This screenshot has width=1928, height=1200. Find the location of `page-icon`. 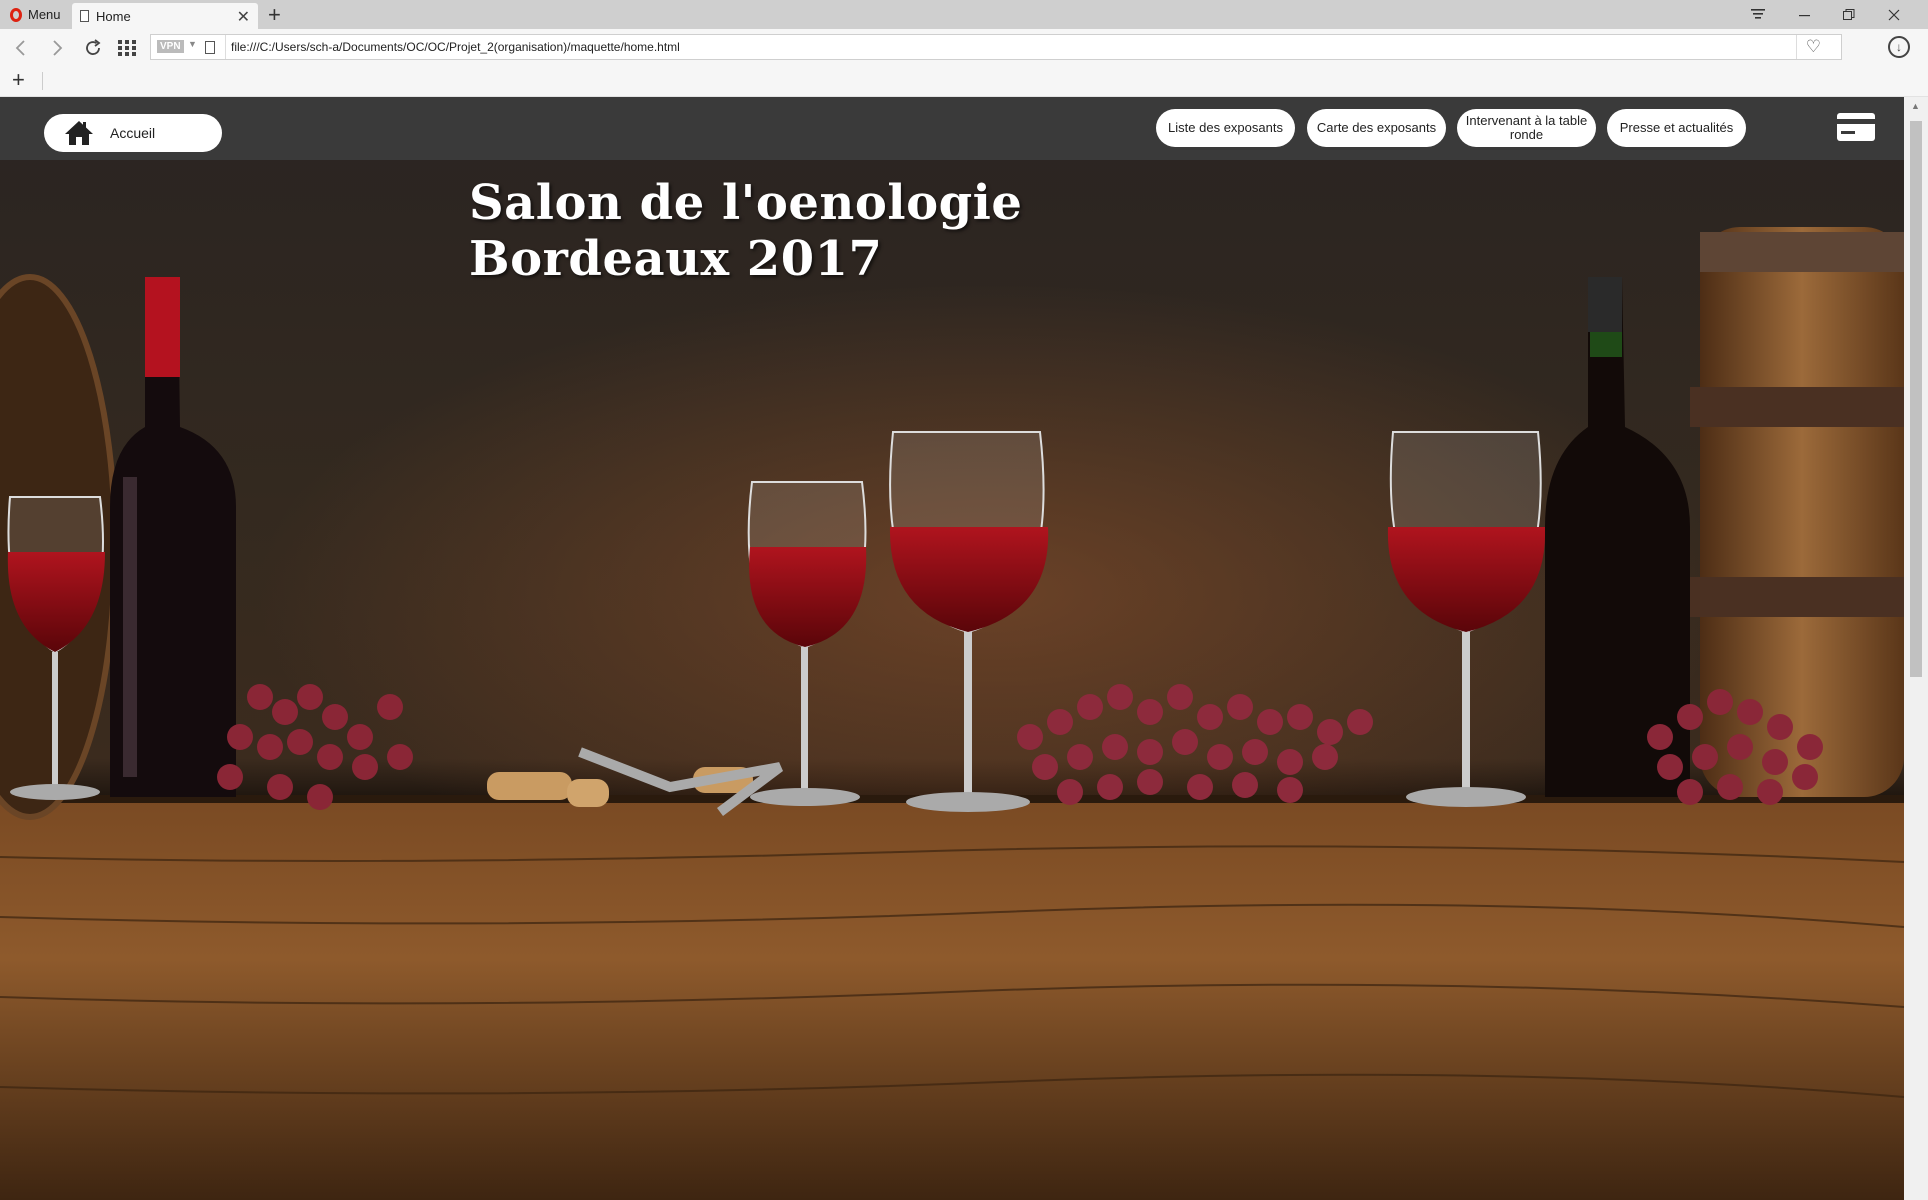

page-icon is located at coordinates (210, 47).